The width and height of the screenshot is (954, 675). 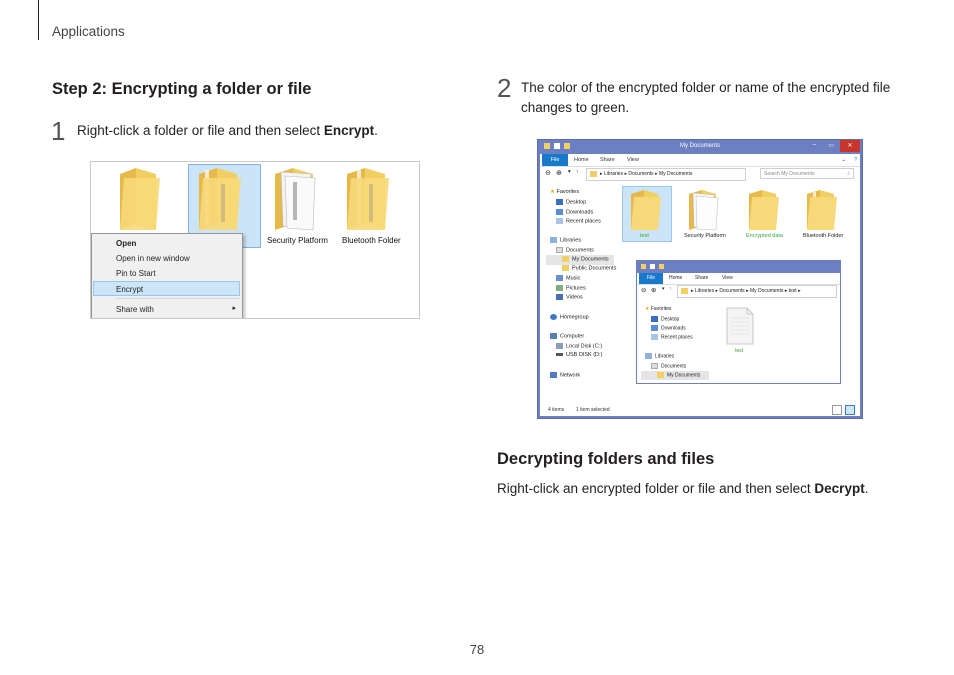 I want to click on context-menu-item-share-with: Share with, so click(x=135, y=309).